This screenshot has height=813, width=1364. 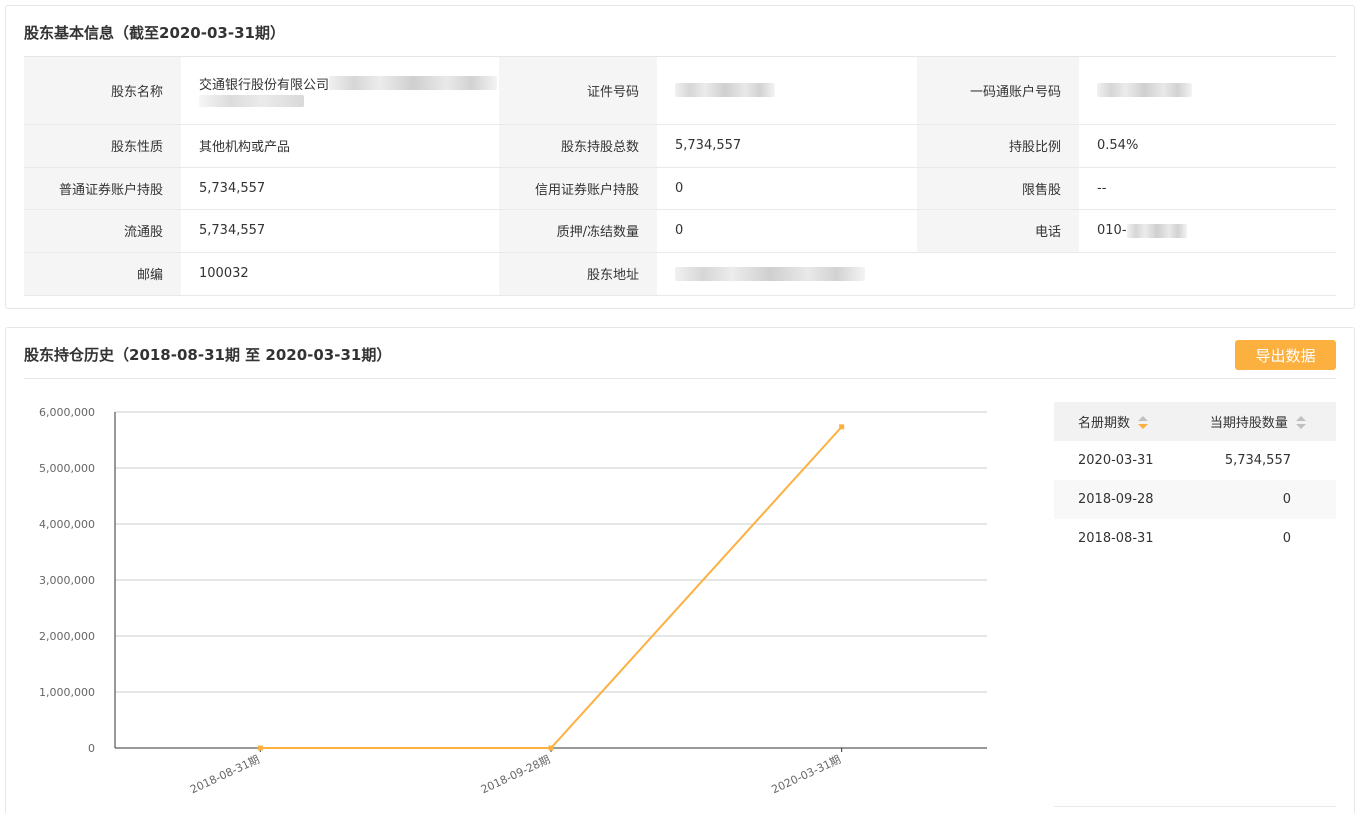 I want to click on field-label: 电话, so click(x=998, y=231).